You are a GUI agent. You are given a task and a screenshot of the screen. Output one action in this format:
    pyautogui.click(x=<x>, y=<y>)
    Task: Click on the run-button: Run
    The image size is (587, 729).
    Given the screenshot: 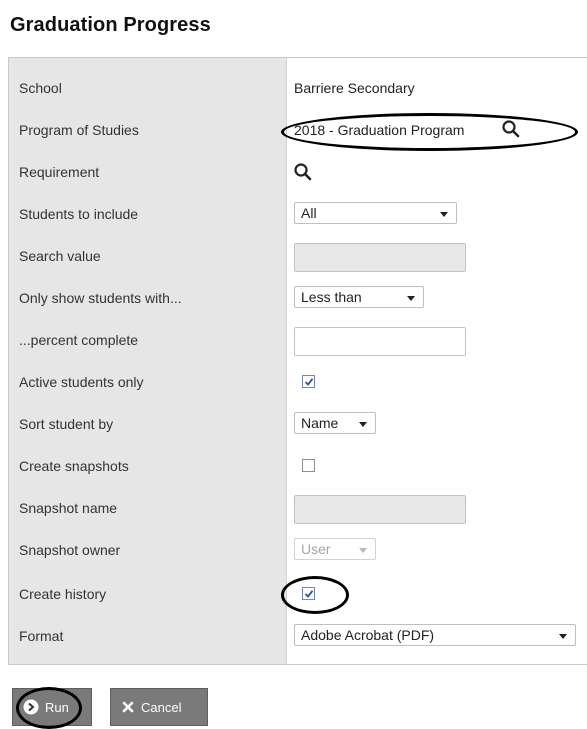 What is the action you would take?
    pyautogui.click(x=52, y=707)
    